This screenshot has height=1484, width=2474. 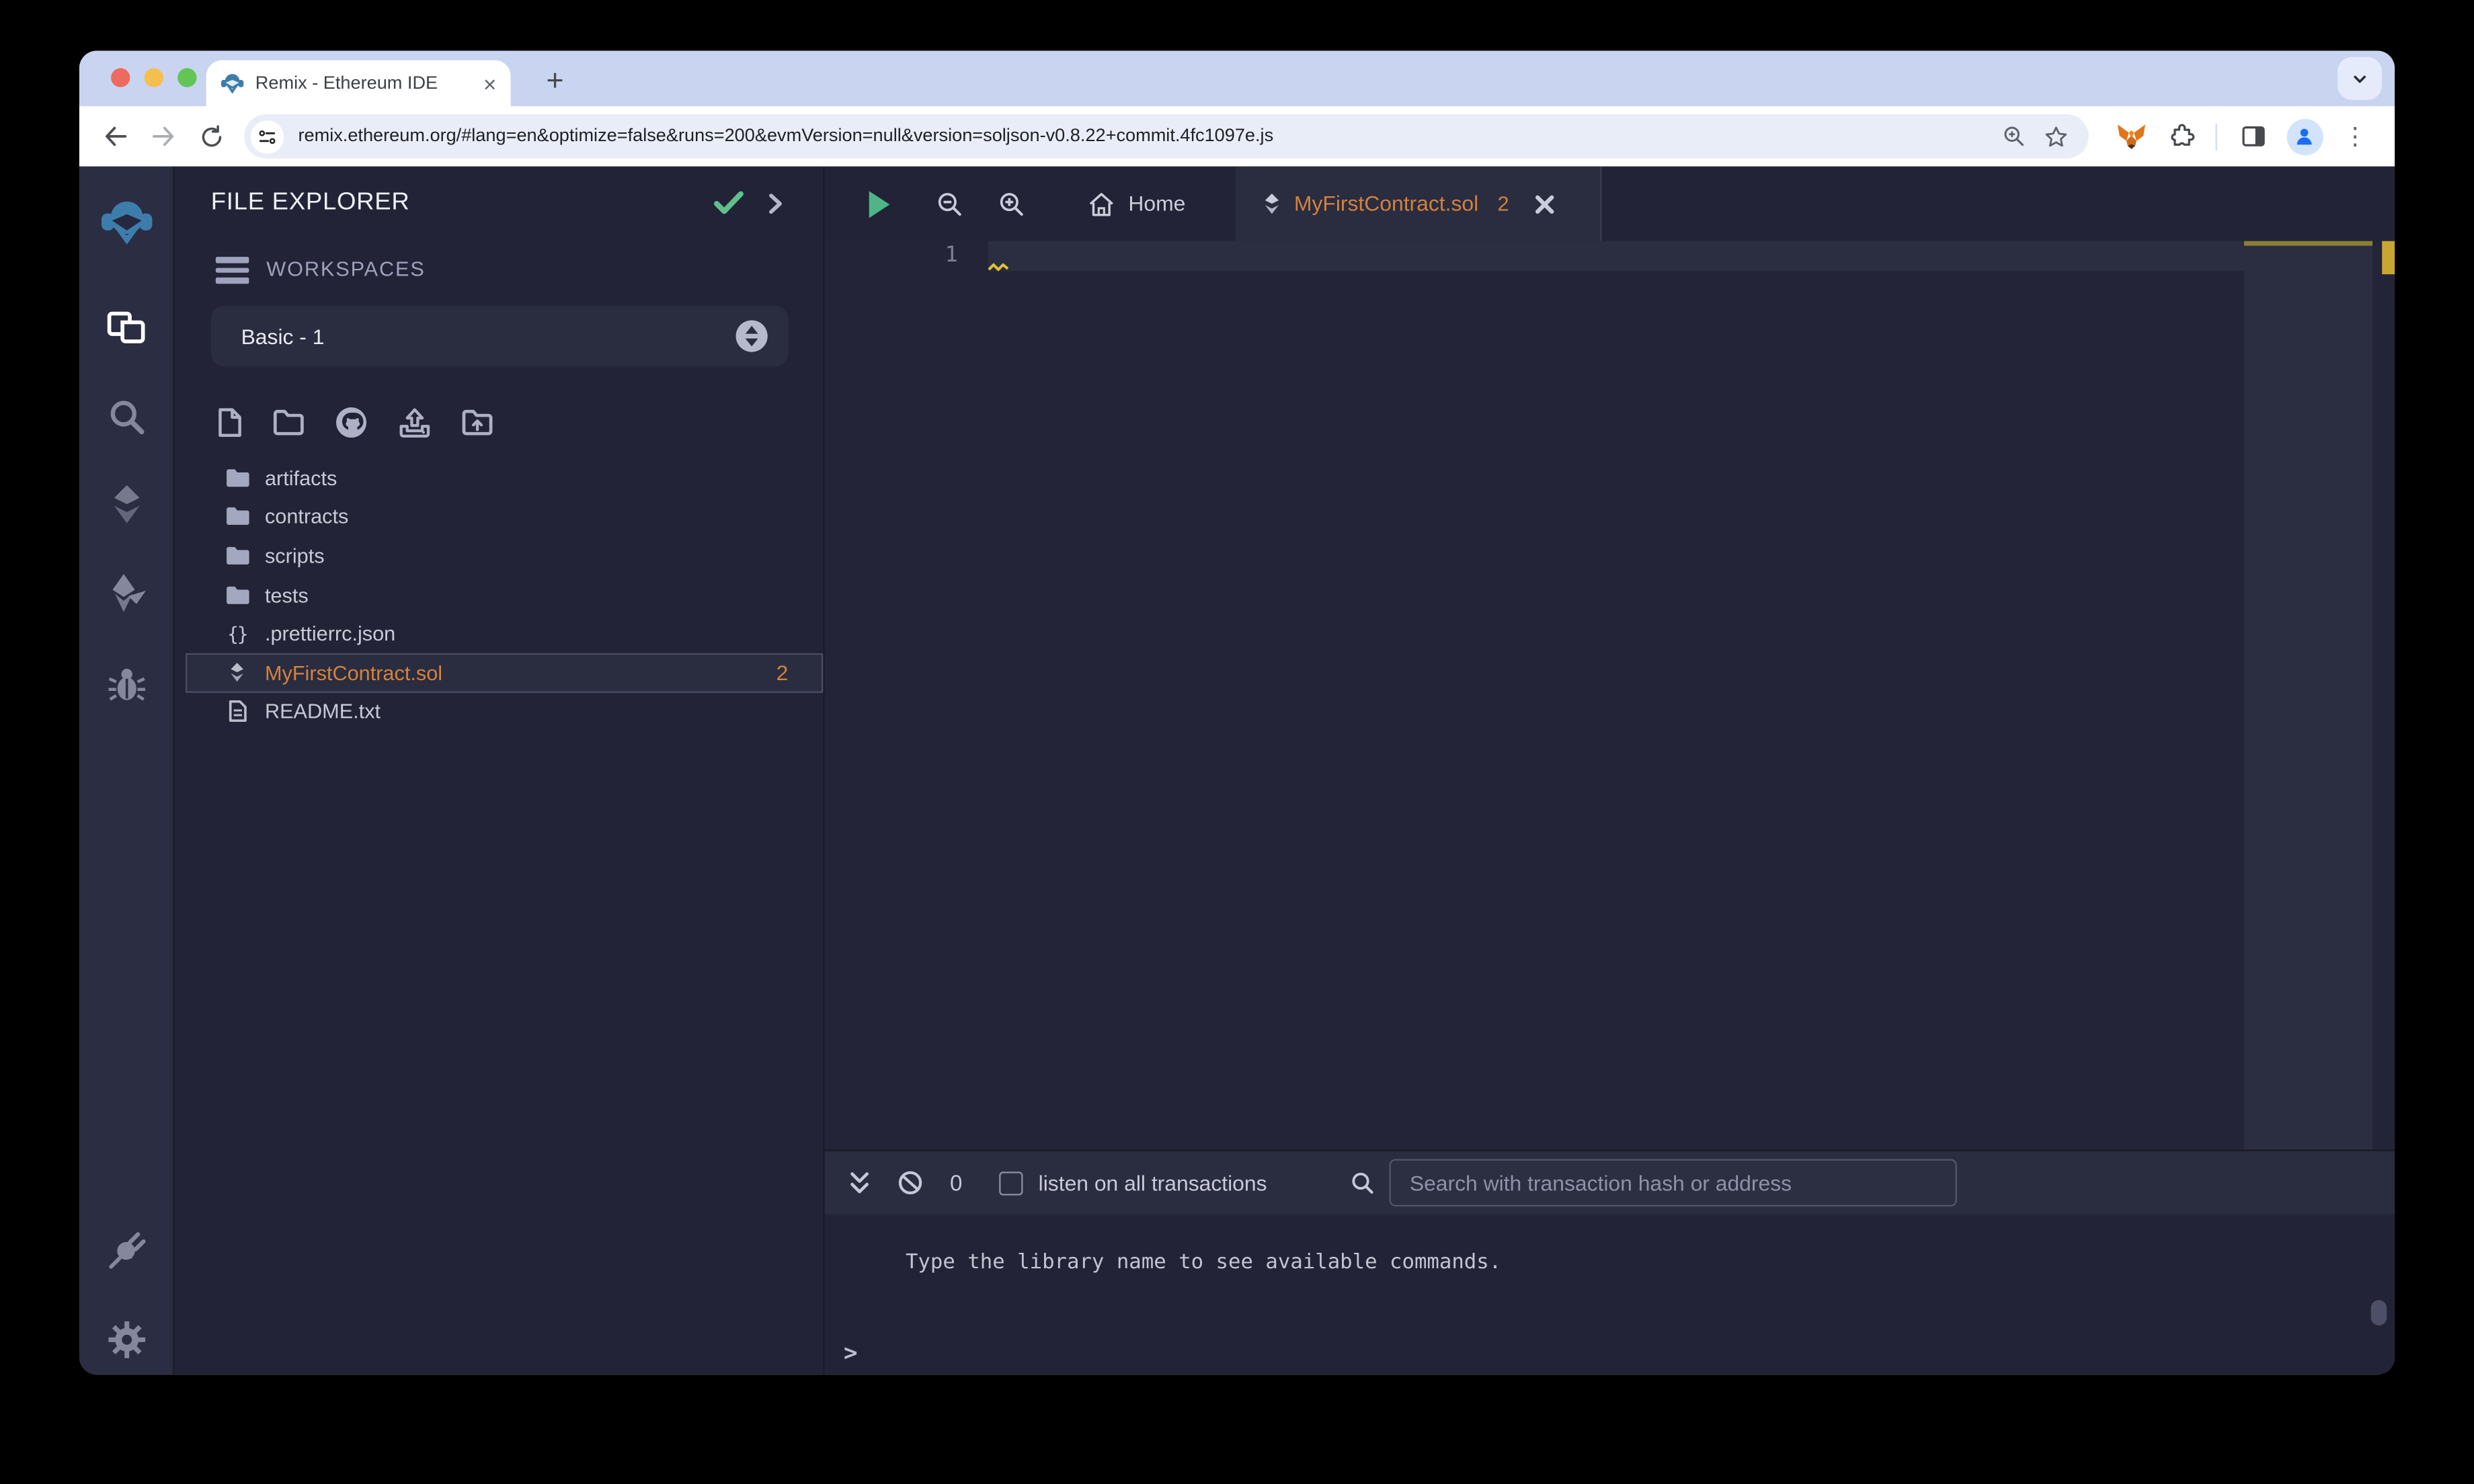 I want to click on overview-ruler, so click(x=2383, y=695).